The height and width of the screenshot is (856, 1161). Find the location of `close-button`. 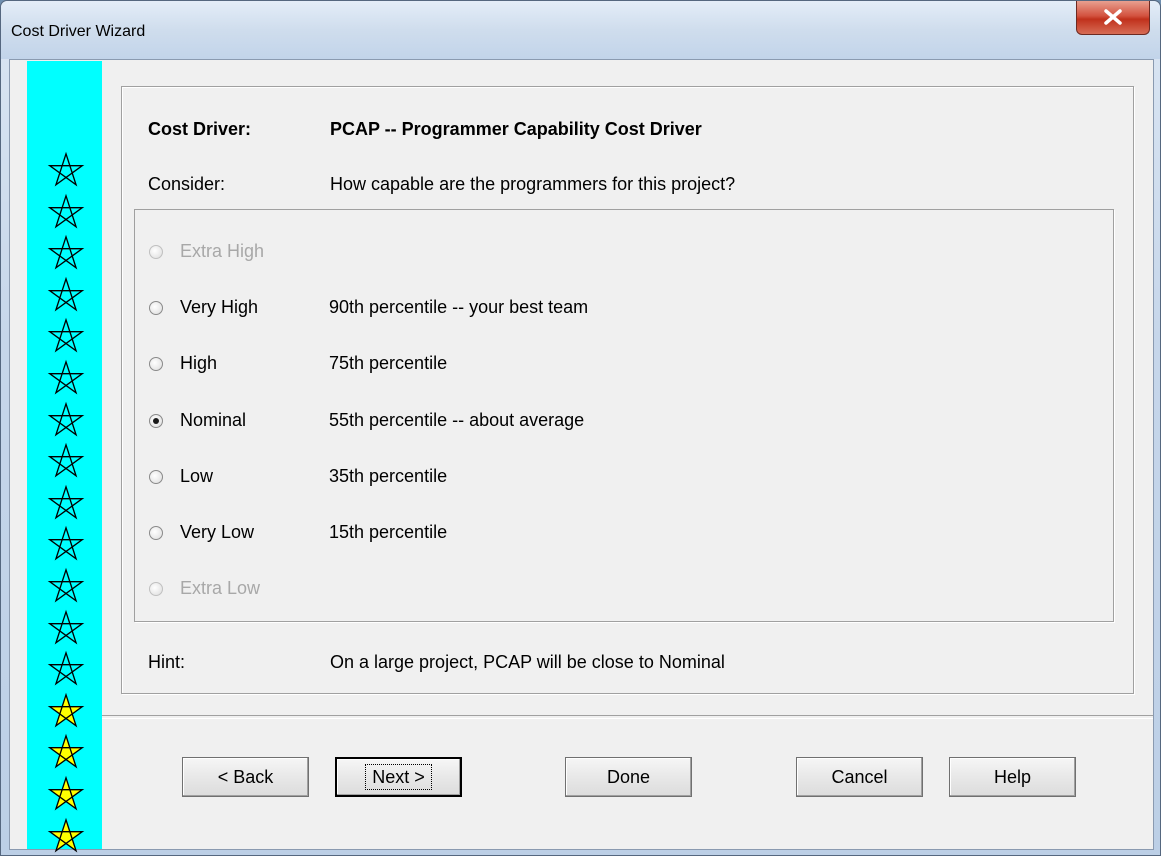

close-button is located at coordinates (1113, 18).